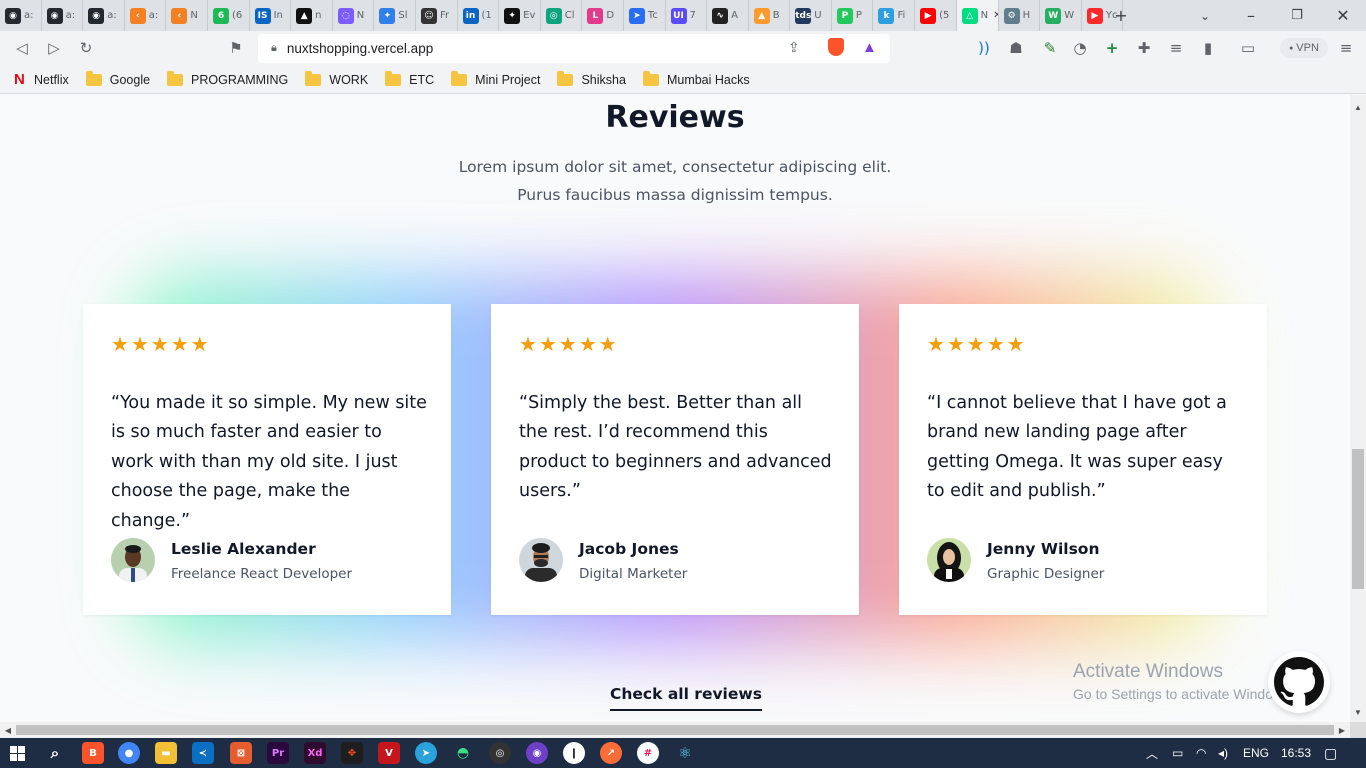 The height and width of the screenshot is (768, 1366). What do you see at coordinates (1358, 519) in the screenshot?
I see `vertical-scroll-thumb` at bounding box center [1358, 519].